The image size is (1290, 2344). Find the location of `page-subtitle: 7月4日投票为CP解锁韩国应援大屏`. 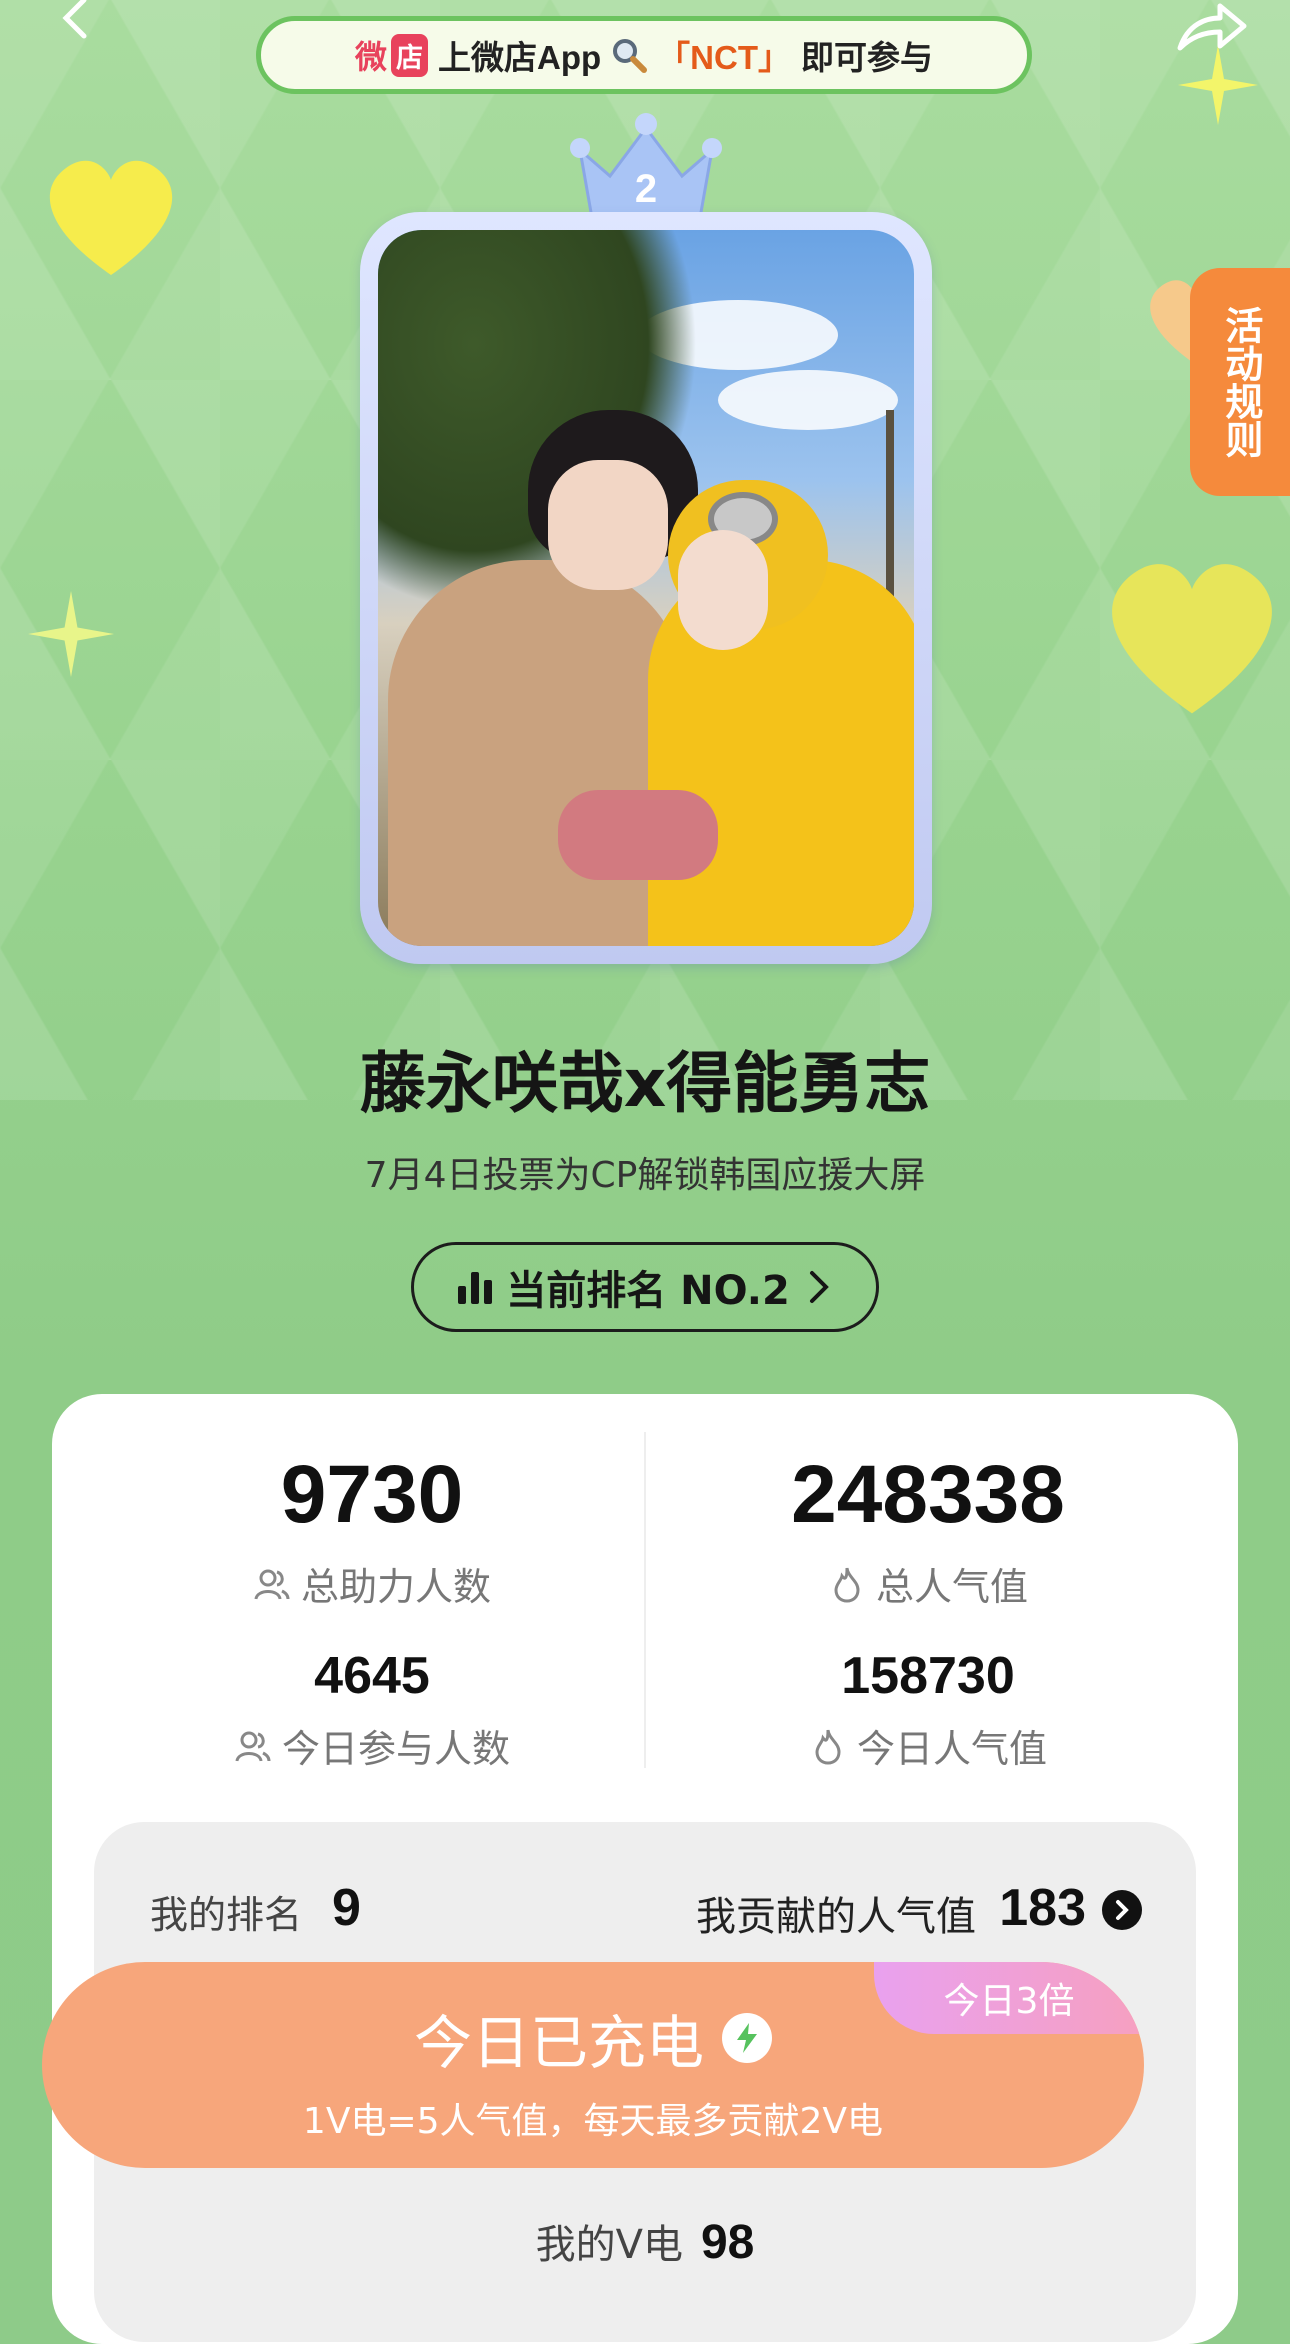

page-subtitle: 7月4日投票为CP解锁韩国应援大屏 is located at coordinates (645, 1175).